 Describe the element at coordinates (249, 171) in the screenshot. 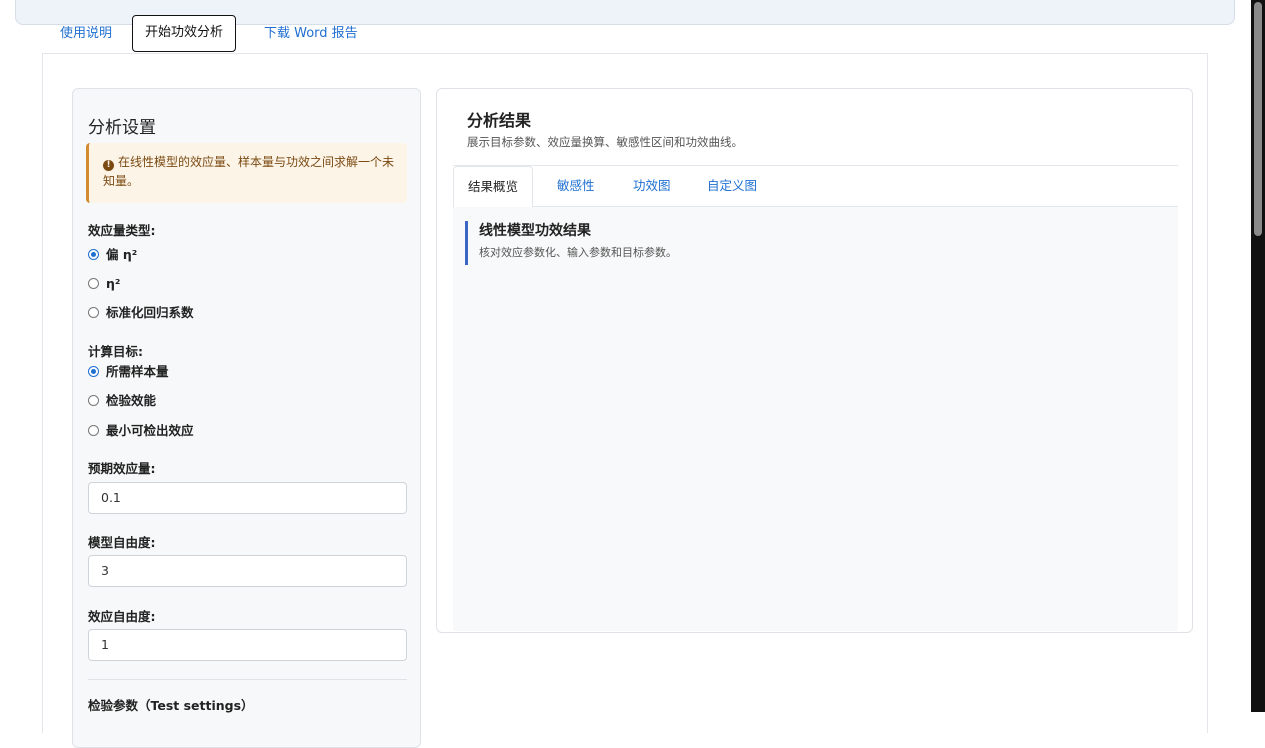

I see `info-note-text: 在线性模型的效应量、样本量与功效之间求解一个未知量。` at that location.